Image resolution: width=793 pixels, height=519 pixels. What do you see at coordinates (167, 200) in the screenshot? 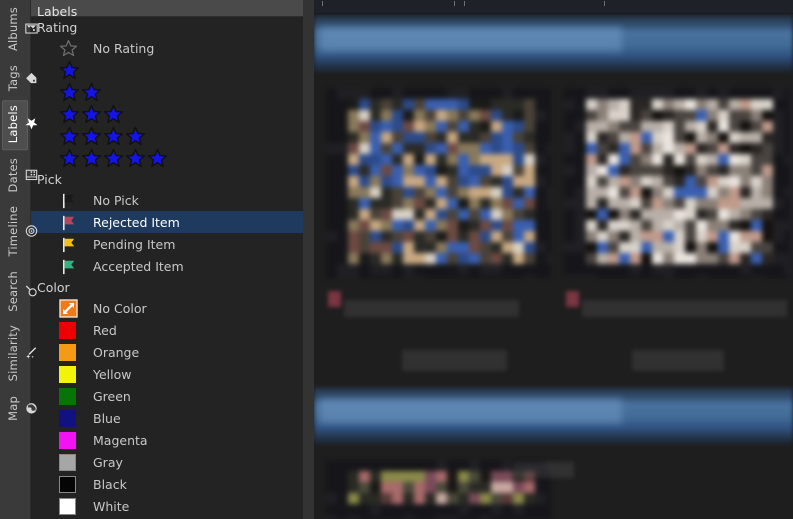
I see `pick-item-no-pick: No Pick` at bounding box center [167, 200].